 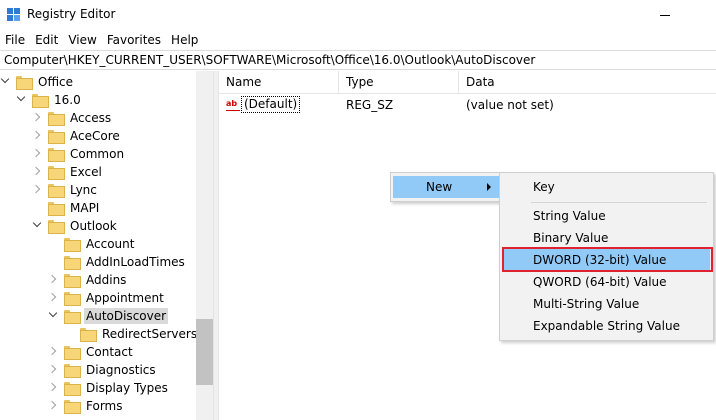 What do you see at coordinates (46, 40) in the screenshot?
I see `menu-edit: Edit` at bounding box center [46, 40].